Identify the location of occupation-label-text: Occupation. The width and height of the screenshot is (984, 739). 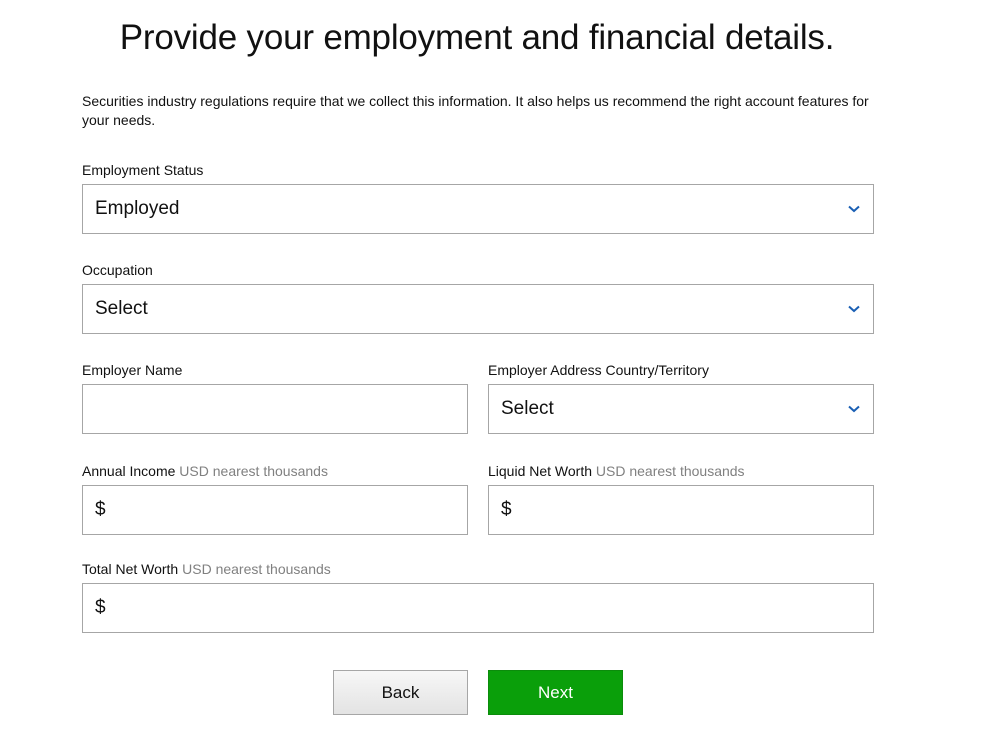
(117, 270).